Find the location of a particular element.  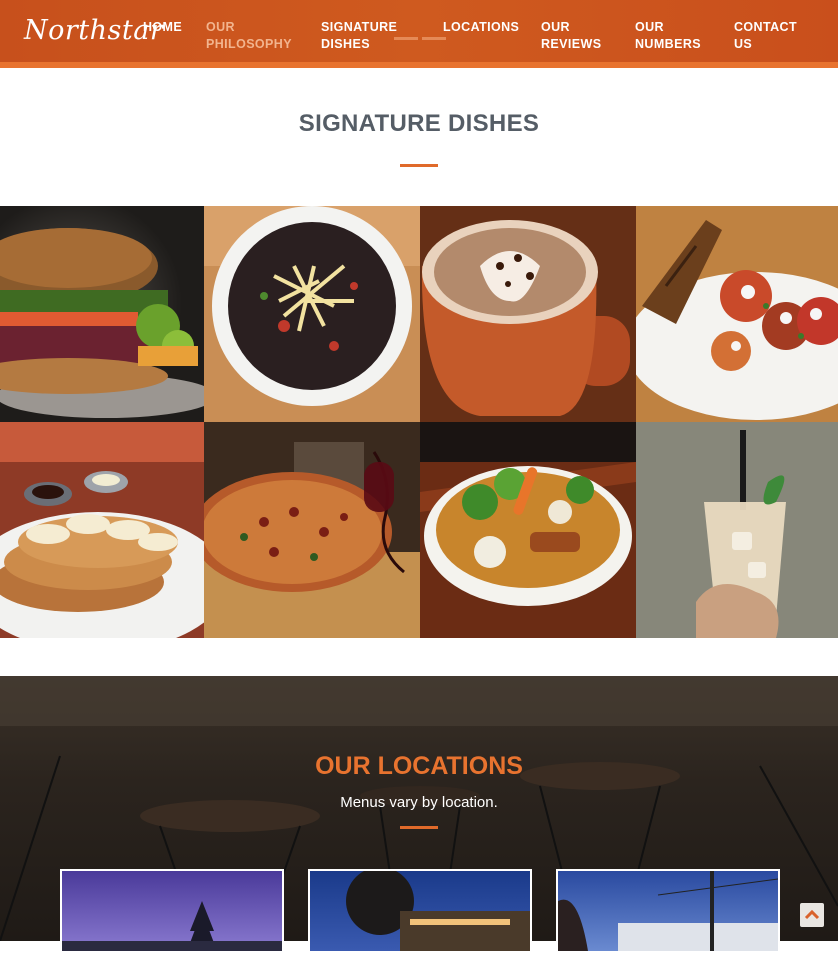

dish-tile-pancakes is located at coordinates (102, 530).